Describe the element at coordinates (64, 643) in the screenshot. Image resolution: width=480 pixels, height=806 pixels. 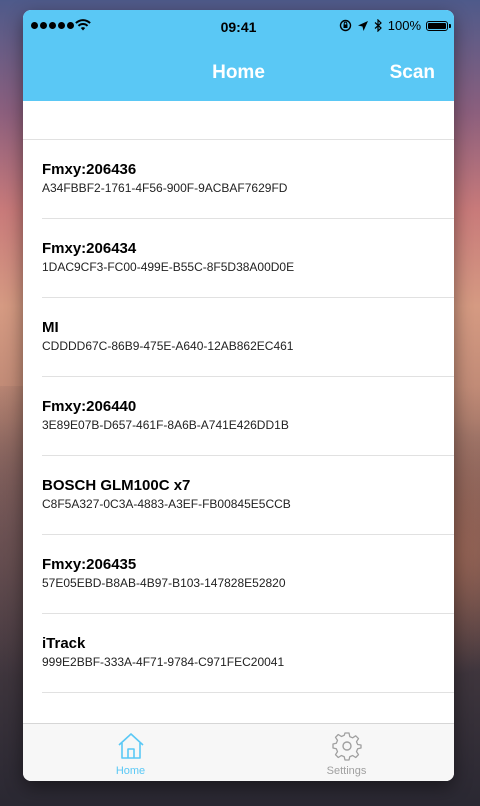
I see `device-name: iTrack` at that location.